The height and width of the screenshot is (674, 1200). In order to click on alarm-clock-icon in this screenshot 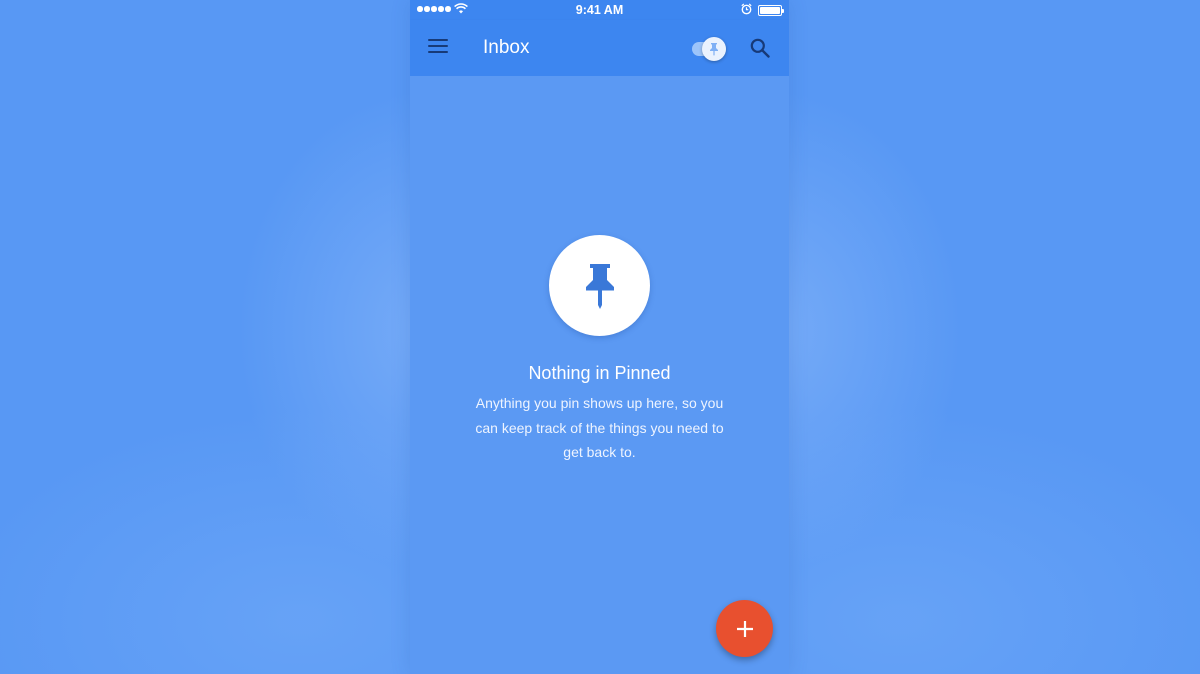, I will do `click(746, 9)`.